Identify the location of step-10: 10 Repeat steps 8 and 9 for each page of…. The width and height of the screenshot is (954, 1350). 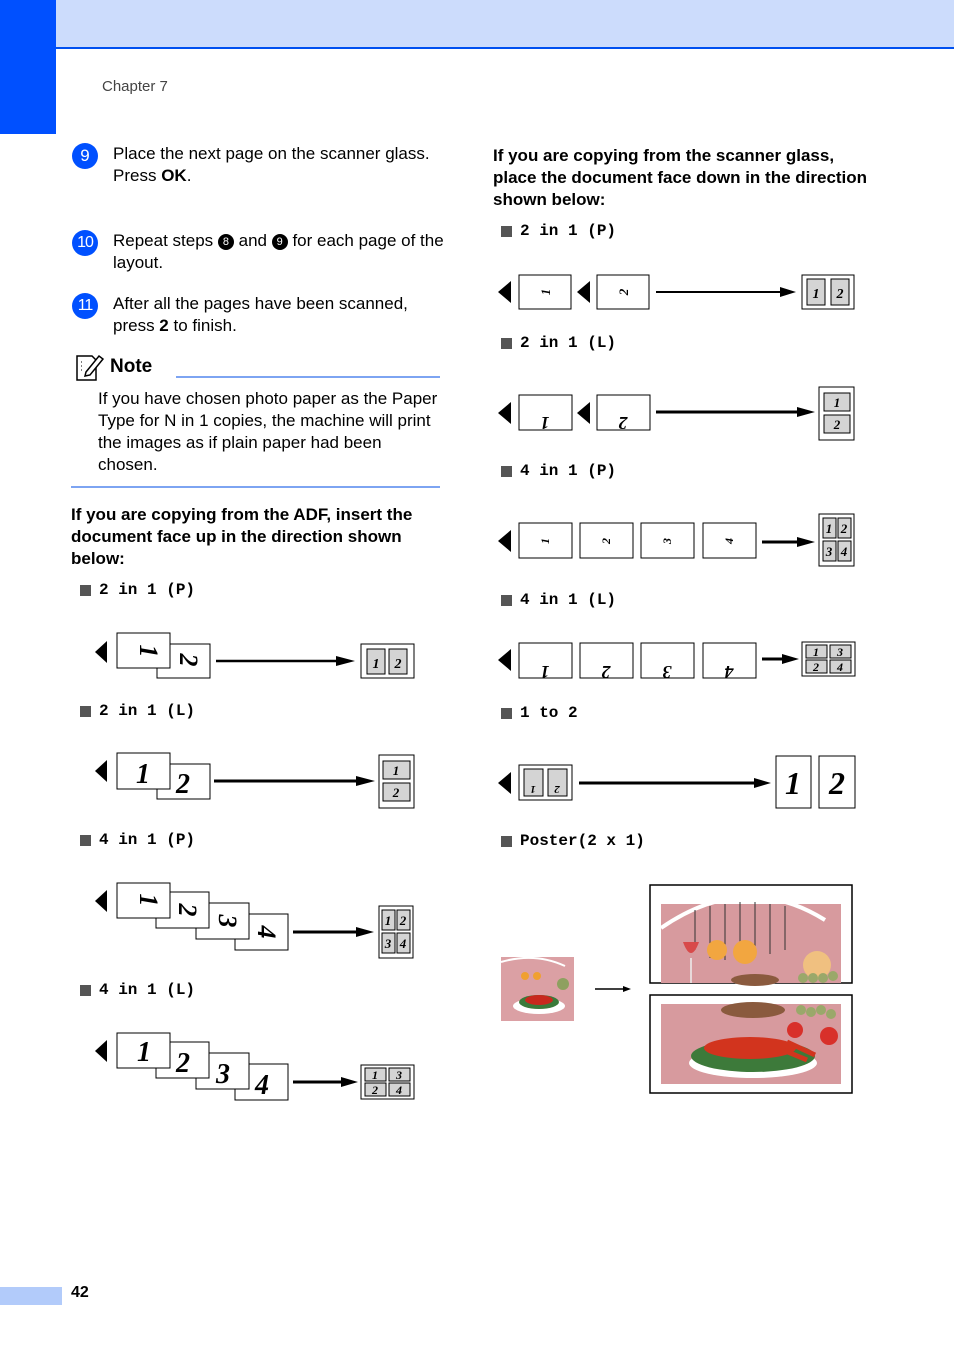
(262, 252).